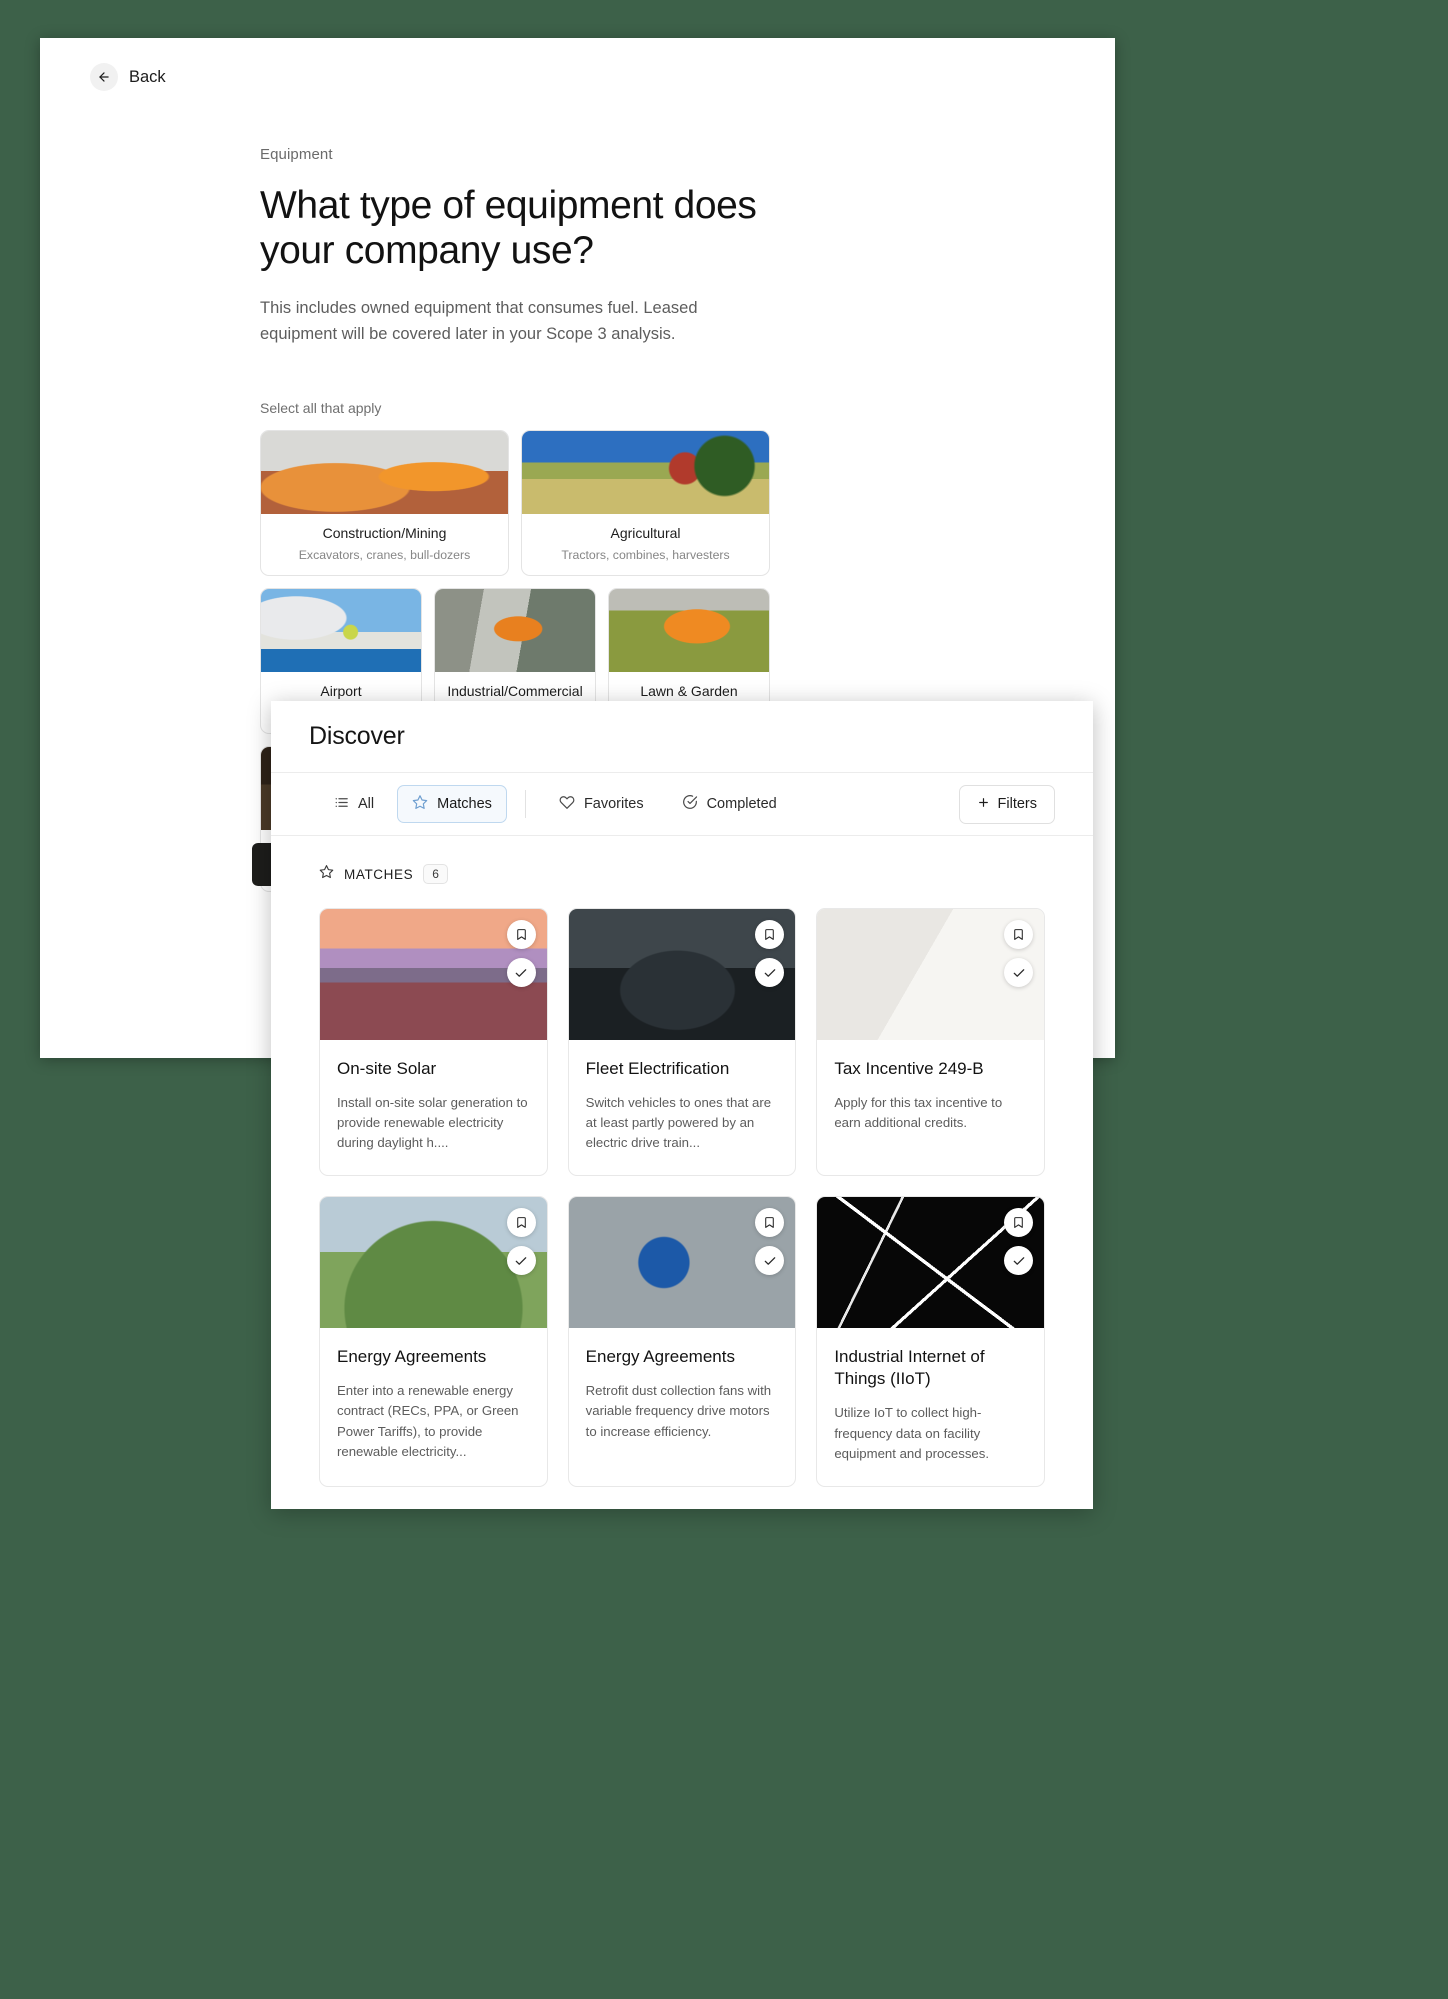  Describe the element at coordinates (321, 407) in the screenshot. I see `select-hint: Select all that apply` at that location.